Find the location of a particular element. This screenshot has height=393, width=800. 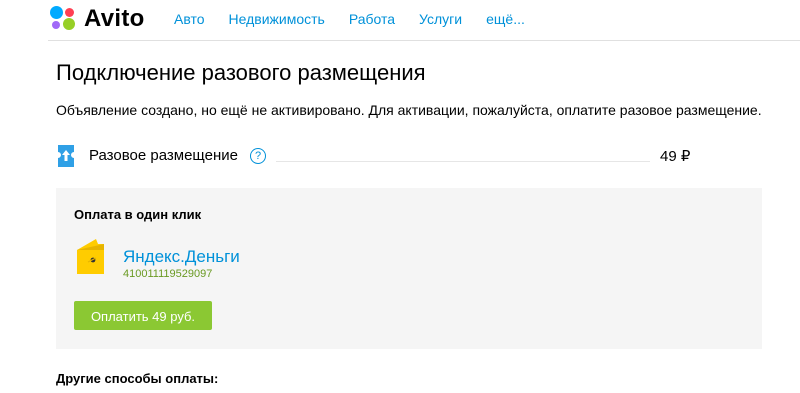

yandex-money-wallet-icon is located at coordinates (90, 256).